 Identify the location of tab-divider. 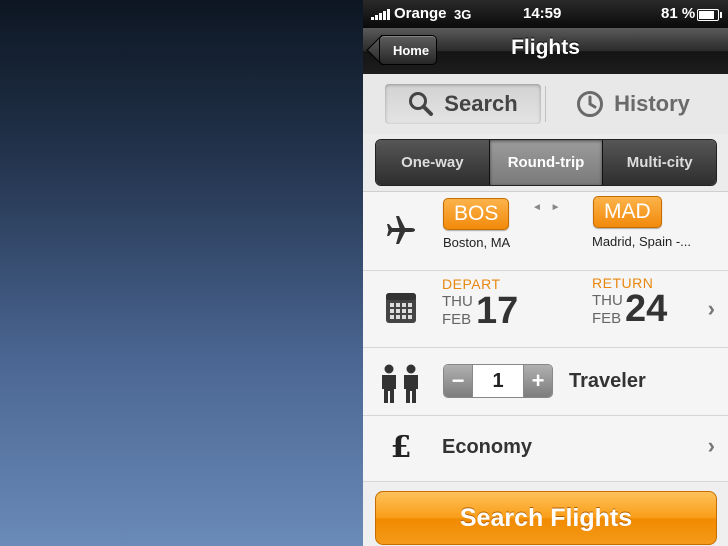
(545, 104).